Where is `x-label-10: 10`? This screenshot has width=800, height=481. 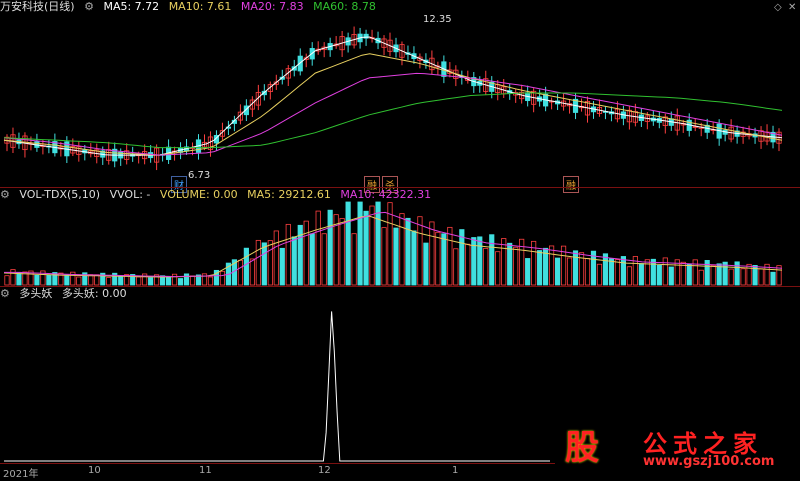 x-label-10: 10 is located at coordinates (94, 470).